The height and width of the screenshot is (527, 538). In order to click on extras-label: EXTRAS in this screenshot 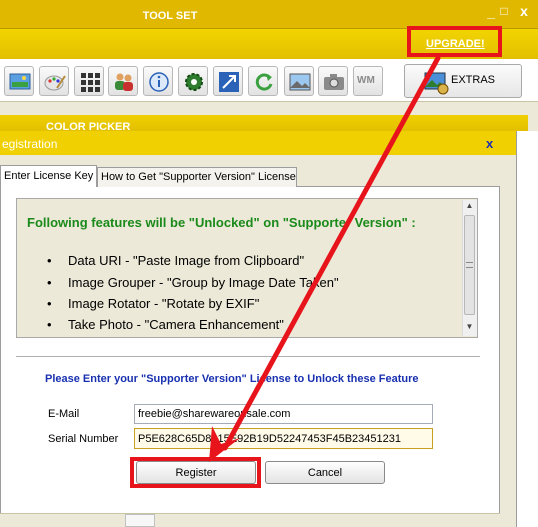, I will do `click(473, 80)`.